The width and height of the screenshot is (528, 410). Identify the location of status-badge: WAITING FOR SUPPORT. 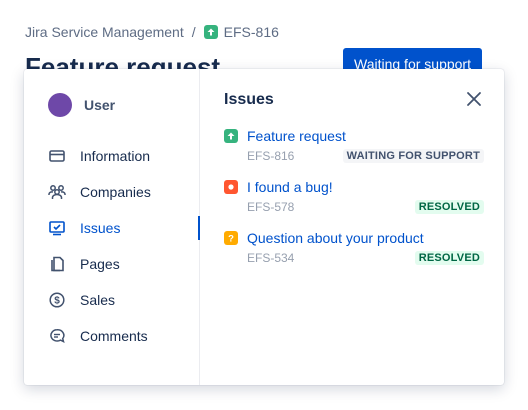
(413, 156).